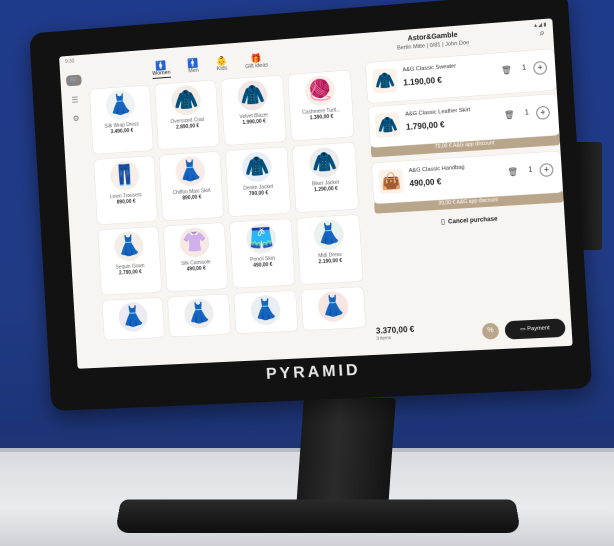 This screenshot has height=546, width=614. I want to click on product-tile: 👗 Silk Wrap Dress 3.490,00 €, so click(121, 119).